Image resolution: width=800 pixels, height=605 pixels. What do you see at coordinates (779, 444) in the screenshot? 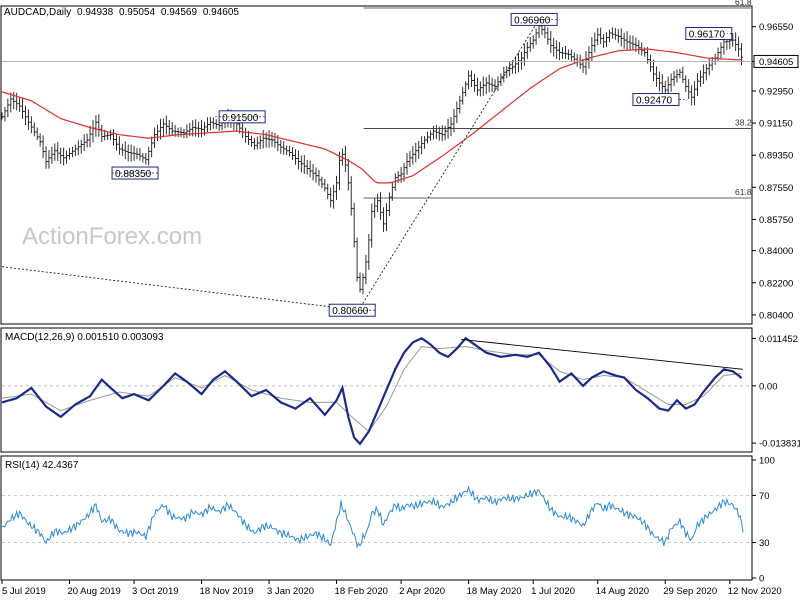
I see `macd-tick-label: -0.013831` at bounding box center [779, 444].